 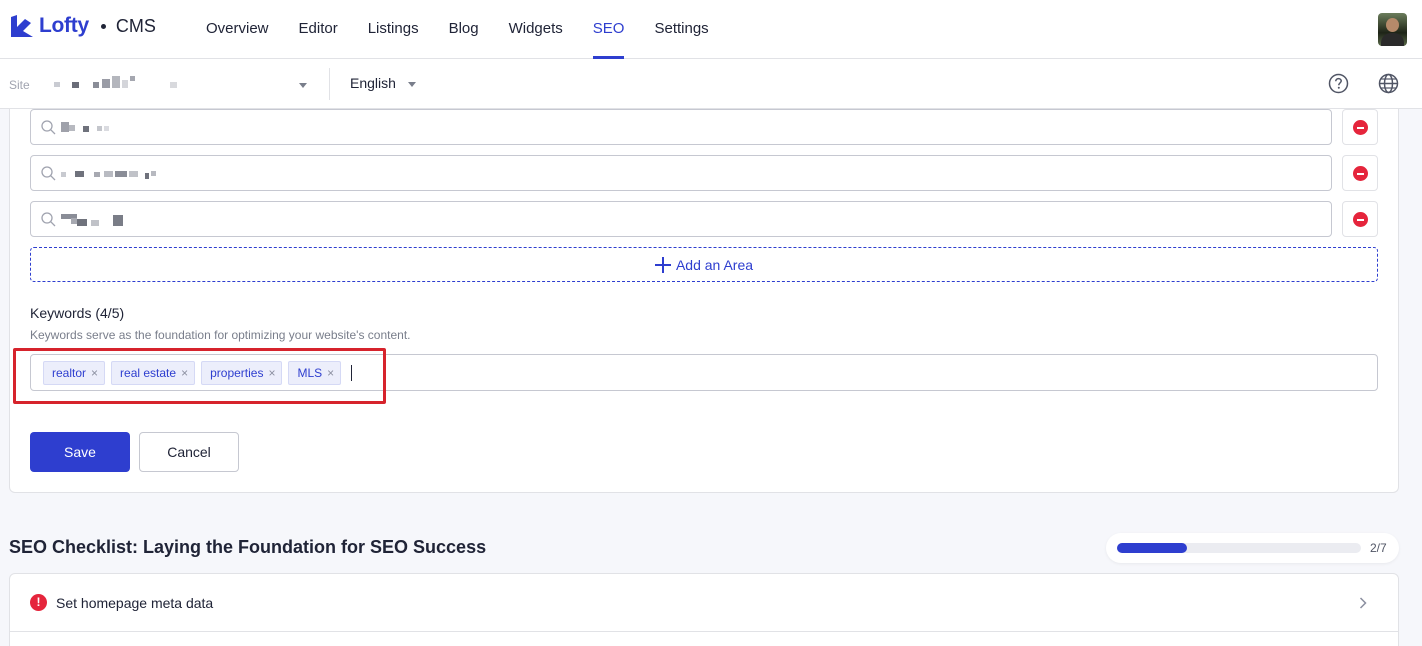 I want to click on checklist-item: ! Set homepage meta data, so click(x=704, y=603).